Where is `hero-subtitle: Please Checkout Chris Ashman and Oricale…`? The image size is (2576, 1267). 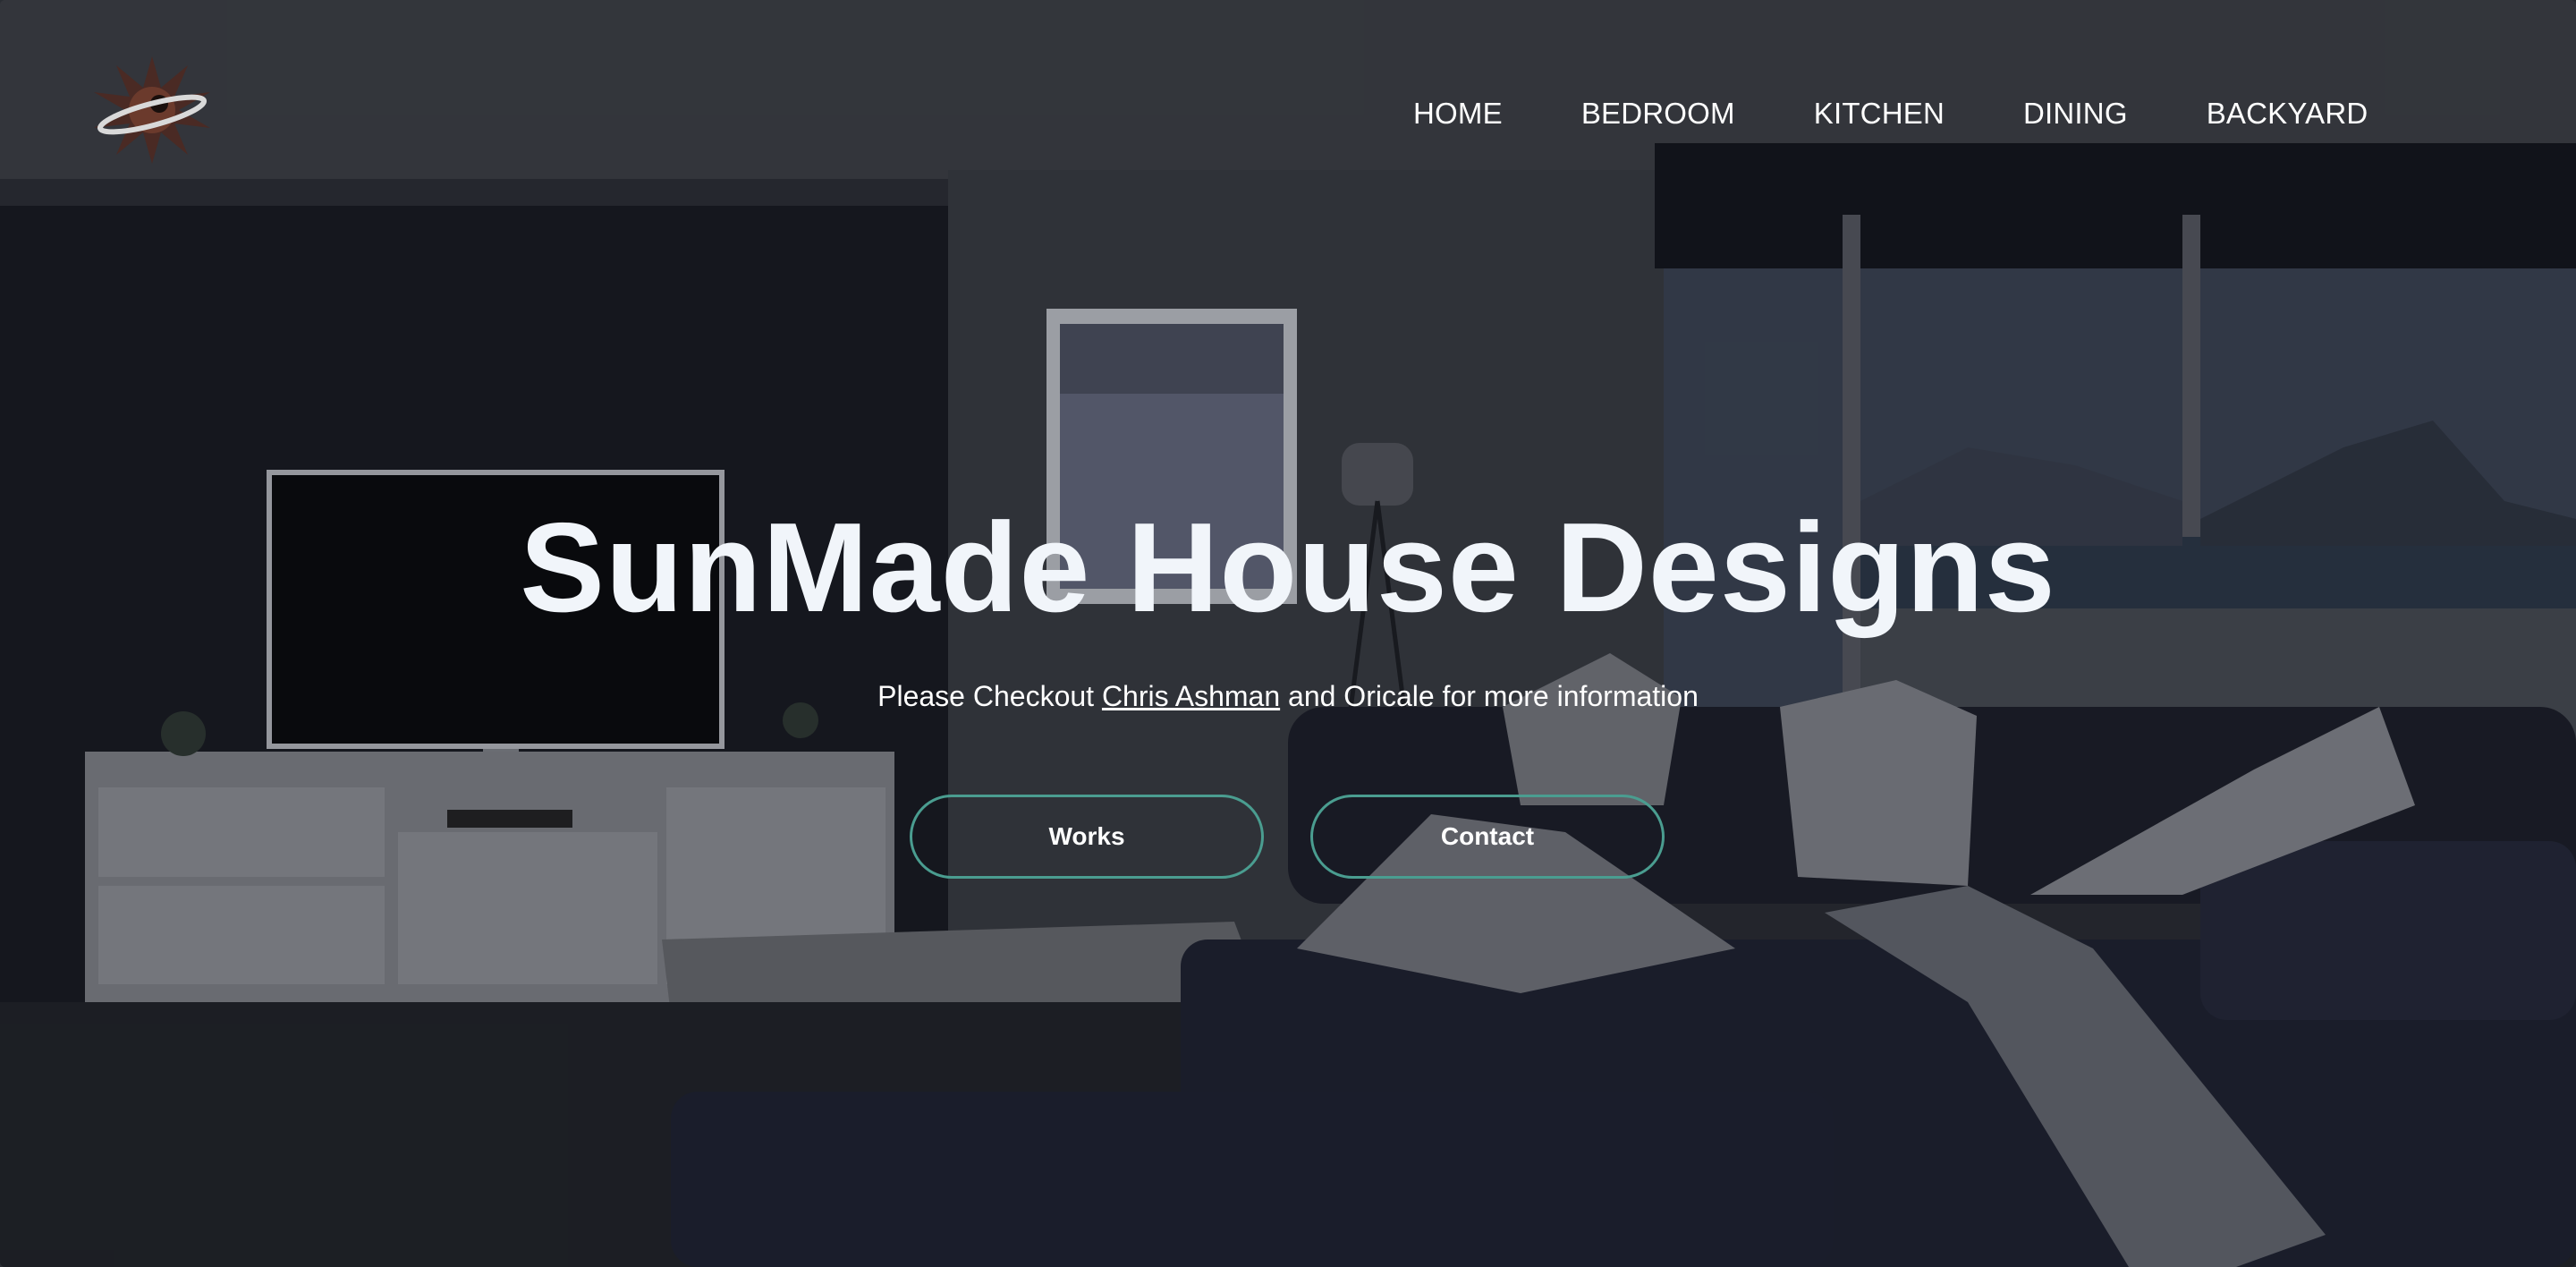
hero-subtitle: Please Checkout Chris Ashman and Oricale… is located at coordinates (1288, 696).